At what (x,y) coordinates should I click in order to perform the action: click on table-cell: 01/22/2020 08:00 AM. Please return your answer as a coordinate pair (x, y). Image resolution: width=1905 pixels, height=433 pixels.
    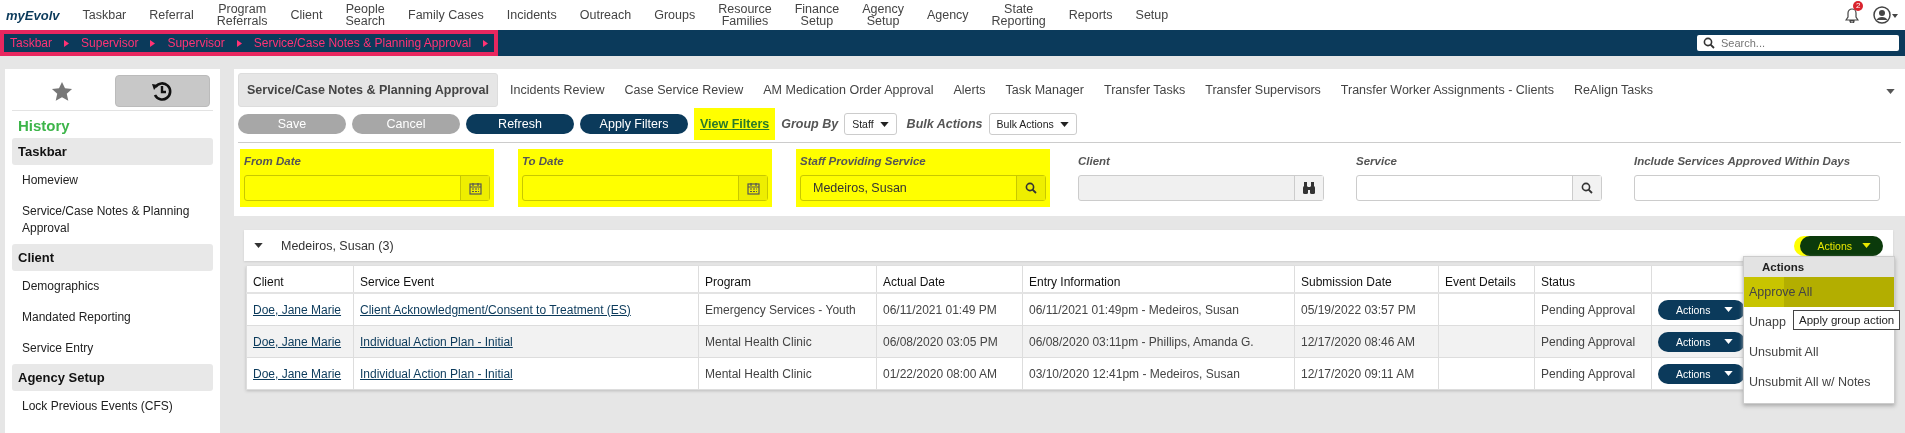
    Looking at the image, I should click on (949, 373).